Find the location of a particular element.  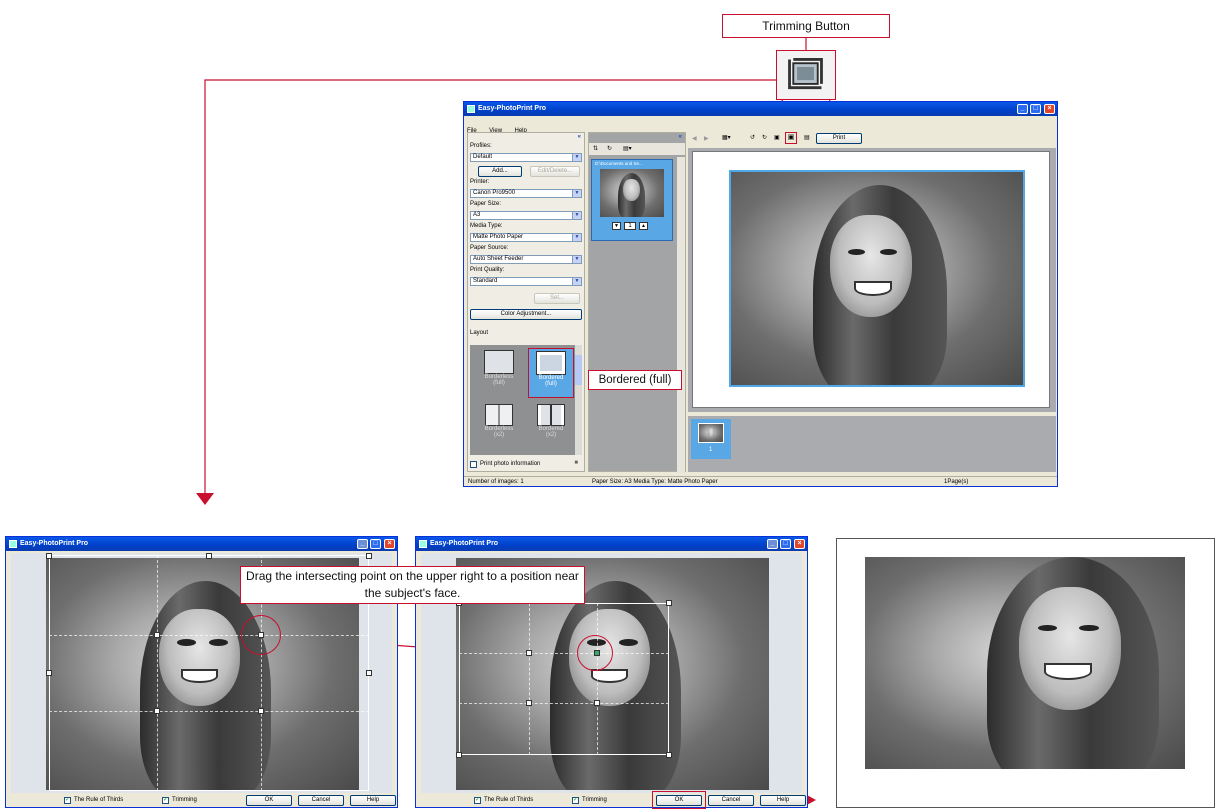

trim-left-titlebar: Easy-PhotoPrint Pro _ □ × is located at coordinates (201, 544).